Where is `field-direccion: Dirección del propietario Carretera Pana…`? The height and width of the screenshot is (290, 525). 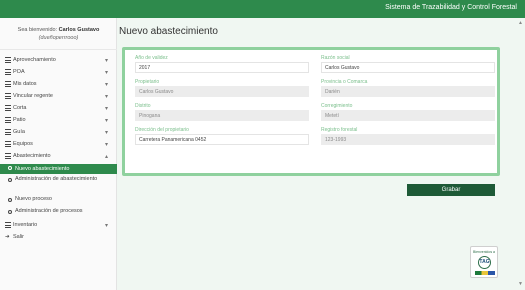
field-direccion: Dirección del propietario Carretera Pana… is located at coordinates (222, 136).